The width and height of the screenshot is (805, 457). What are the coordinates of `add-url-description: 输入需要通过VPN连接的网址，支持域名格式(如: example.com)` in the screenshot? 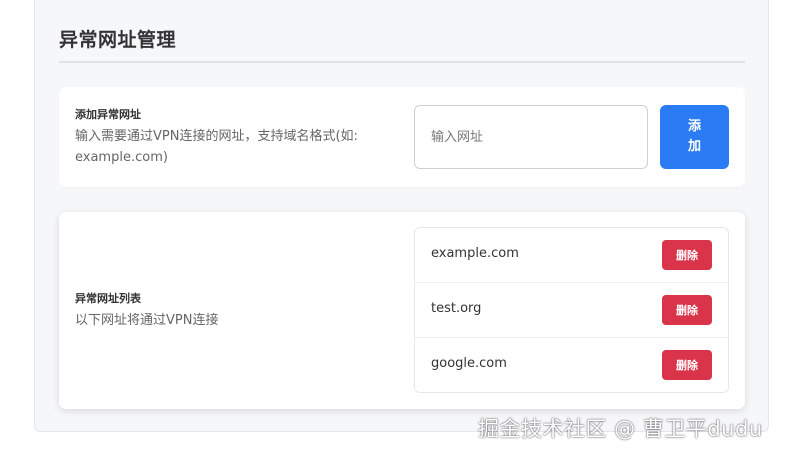 It's located at (216, 147).